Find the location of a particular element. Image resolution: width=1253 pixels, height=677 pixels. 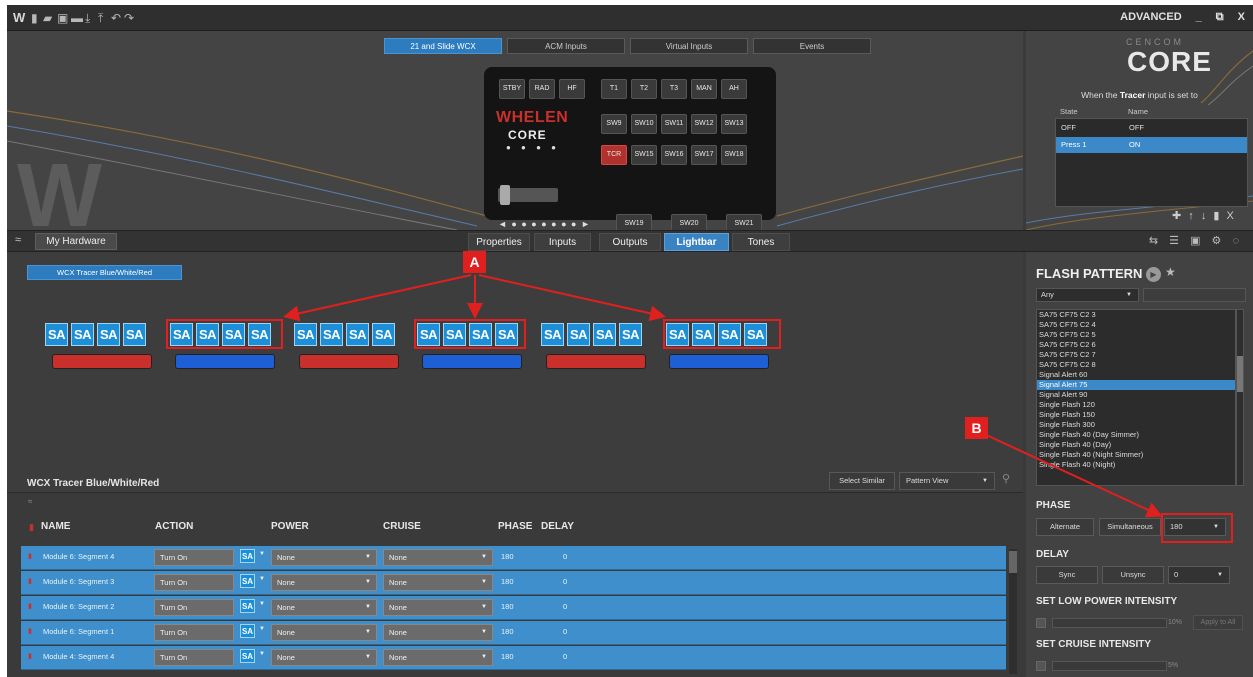

redo-icon: ↷ is located at coordinates (129, 18).